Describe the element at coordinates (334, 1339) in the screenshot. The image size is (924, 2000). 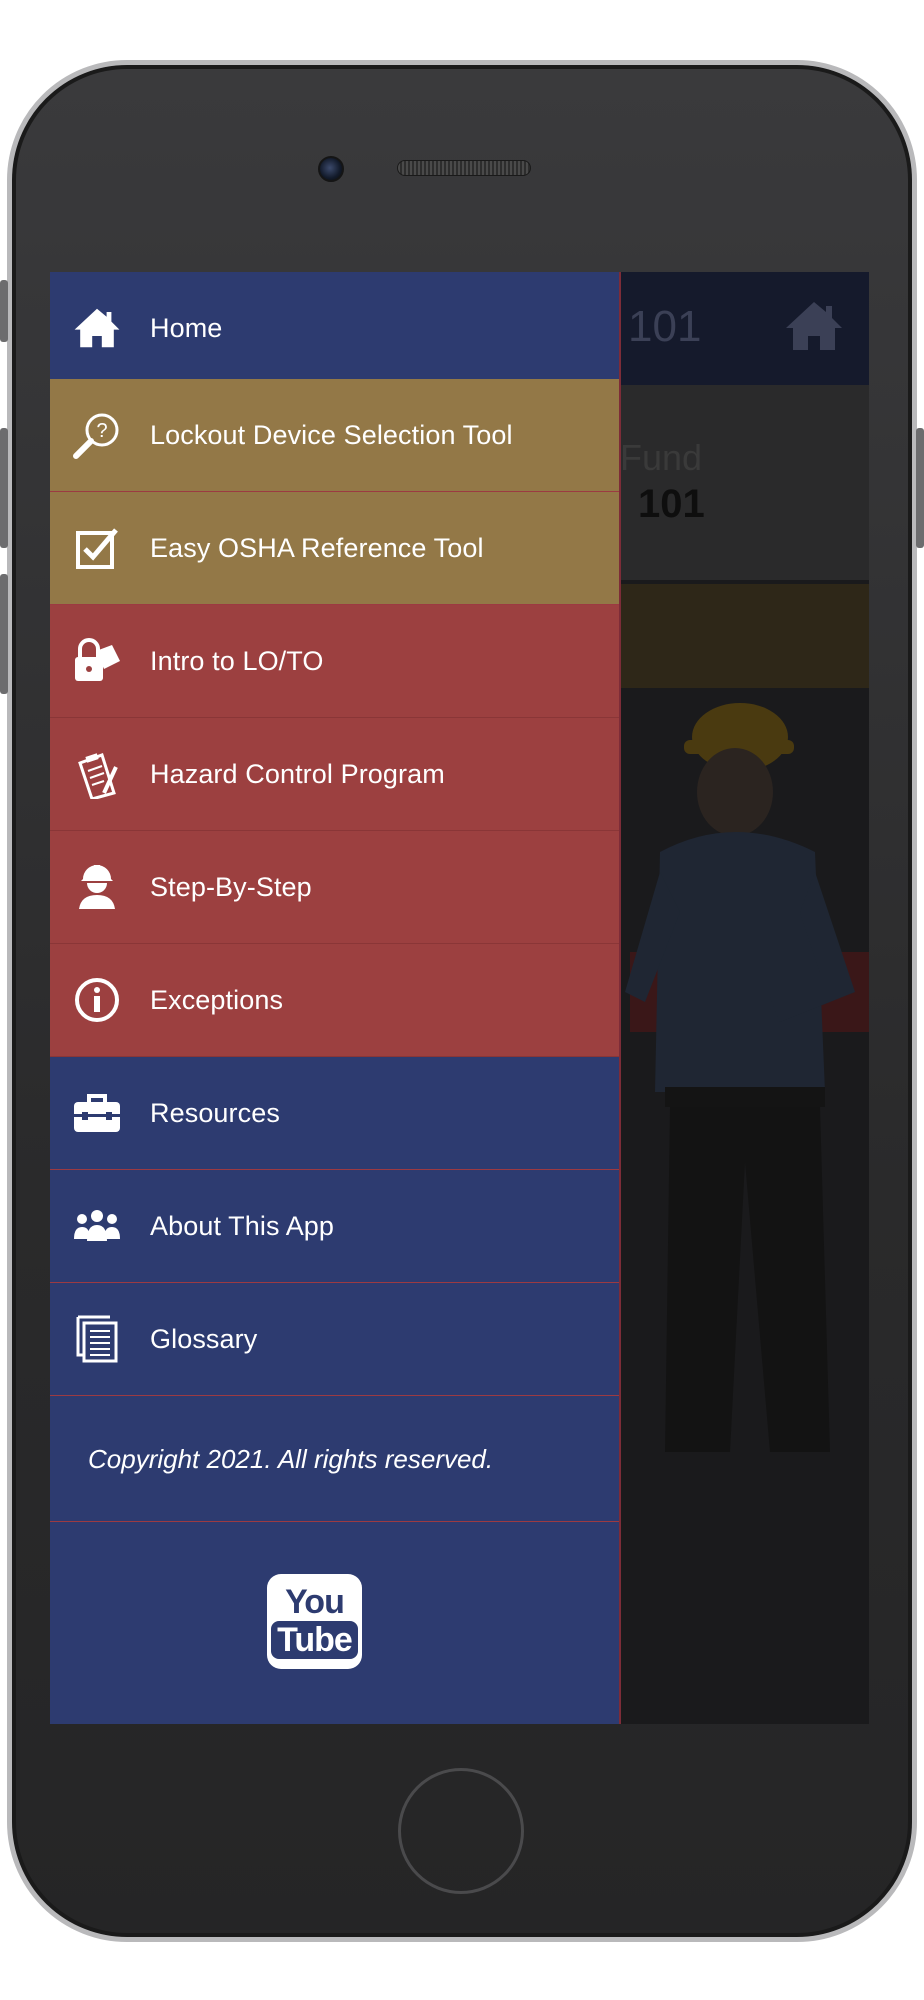
I see `menu-item-glossary: Glossary` at that location.